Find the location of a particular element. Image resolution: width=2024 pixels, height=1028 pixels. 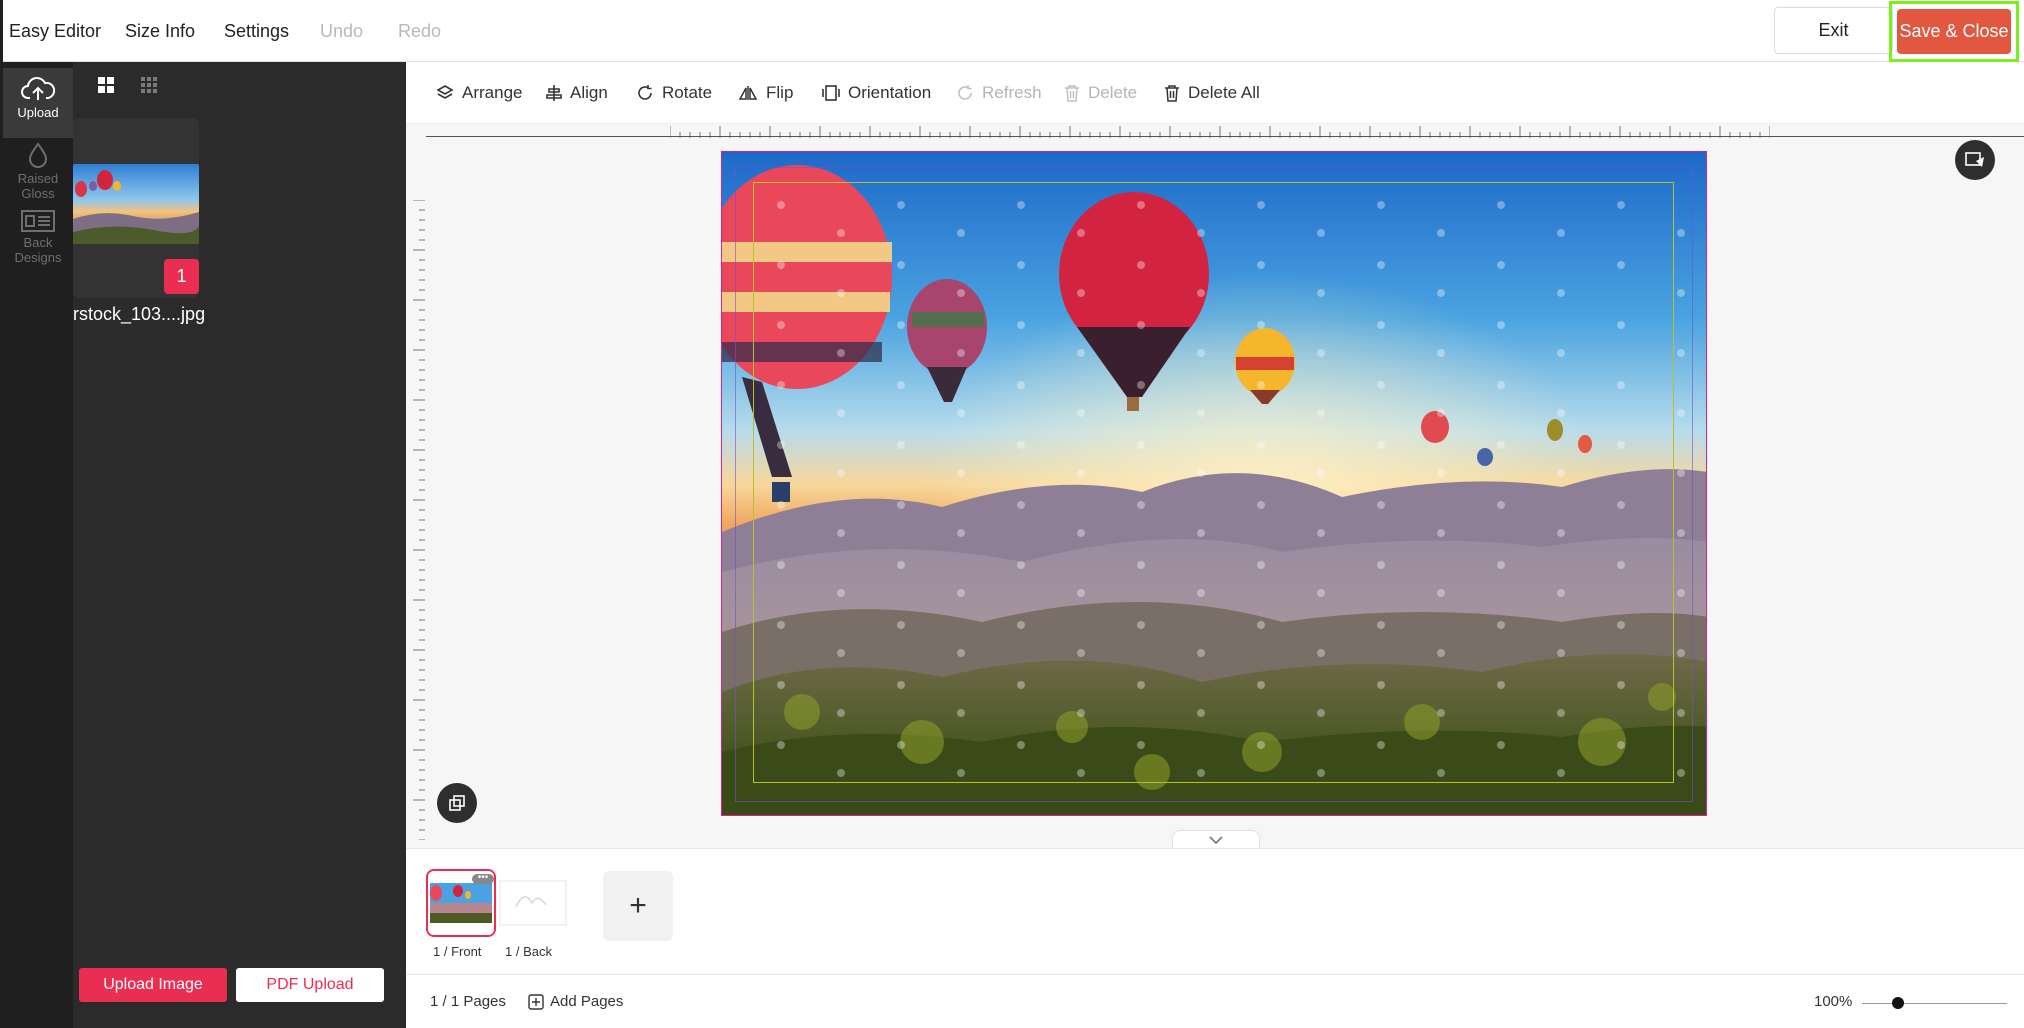

save-close-button: Save & Close is located at coordinates (1954, 31).